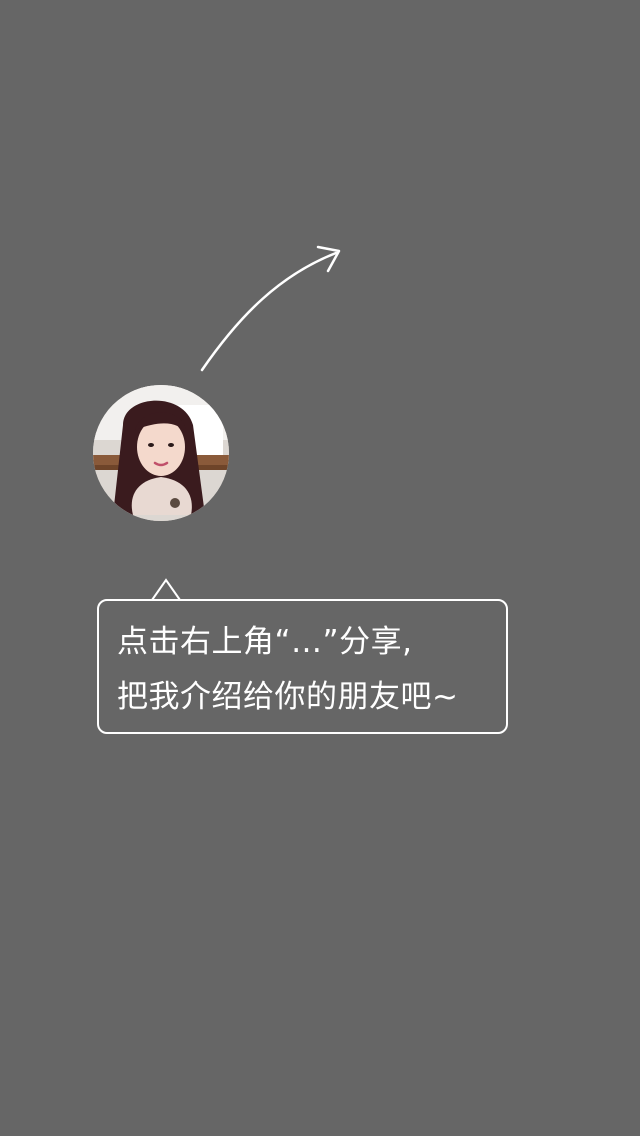 This screenshot has width=640, height=1136. What do you see at coordinates (302, 666) in the screenshot?
I see `share-hint-bubble: 点击右上角“…”分享, 把我介绍给你的朋友吧~` at bounding box center [302, 666].